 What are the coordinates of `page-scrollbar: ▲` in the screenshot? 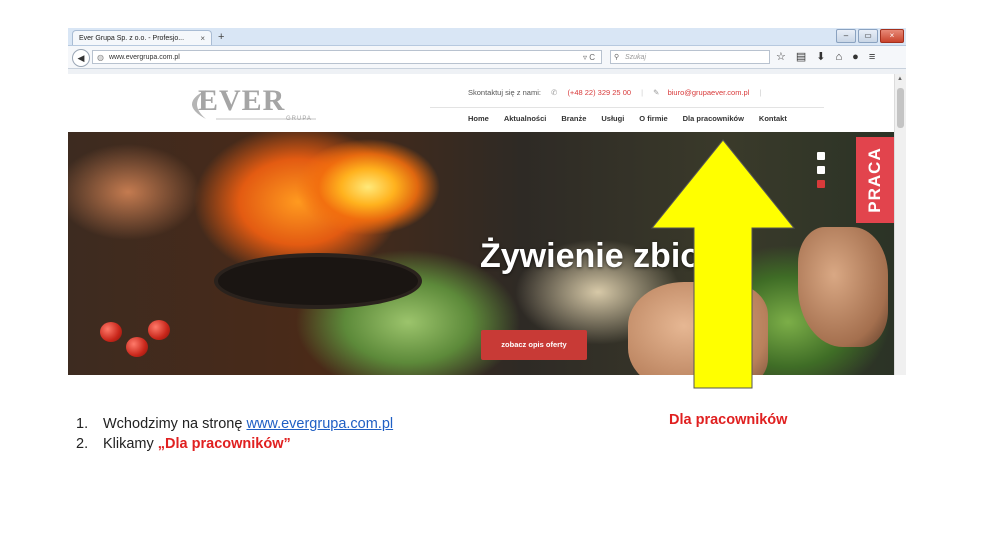 It's located at (900, 224).